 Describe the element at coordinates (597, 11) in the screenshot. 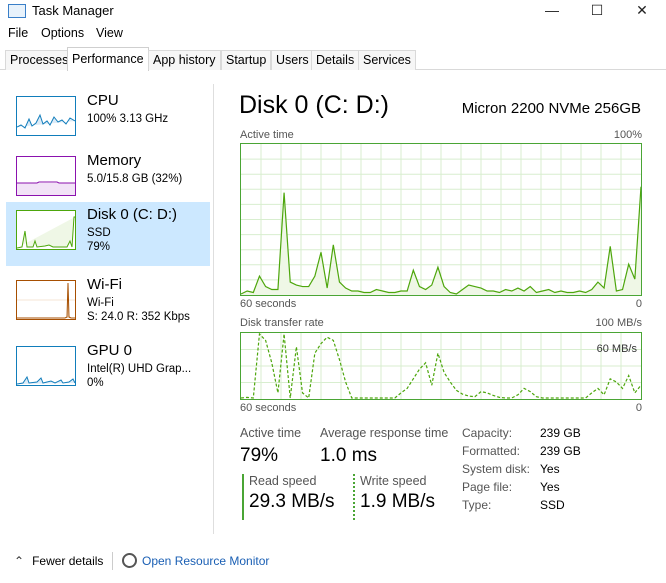

I see `maximize-button: ☐` at that location.